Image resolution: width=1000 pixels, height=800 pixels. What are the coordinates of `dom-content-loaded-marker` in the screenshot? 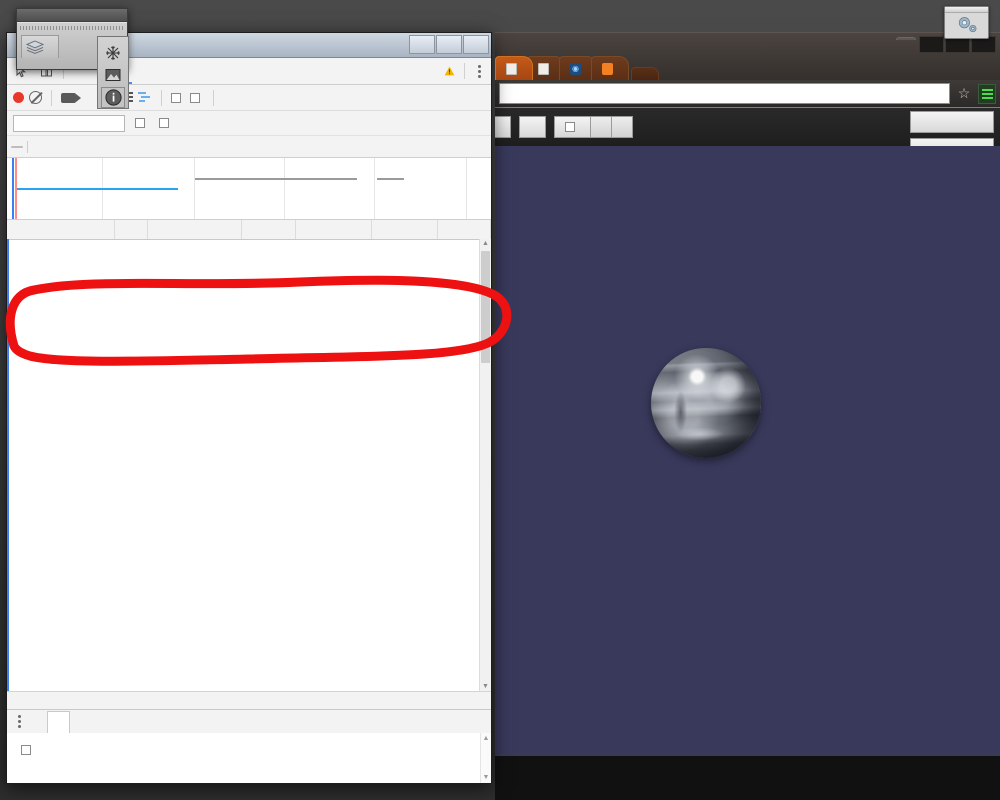 It's located at (16, 188).